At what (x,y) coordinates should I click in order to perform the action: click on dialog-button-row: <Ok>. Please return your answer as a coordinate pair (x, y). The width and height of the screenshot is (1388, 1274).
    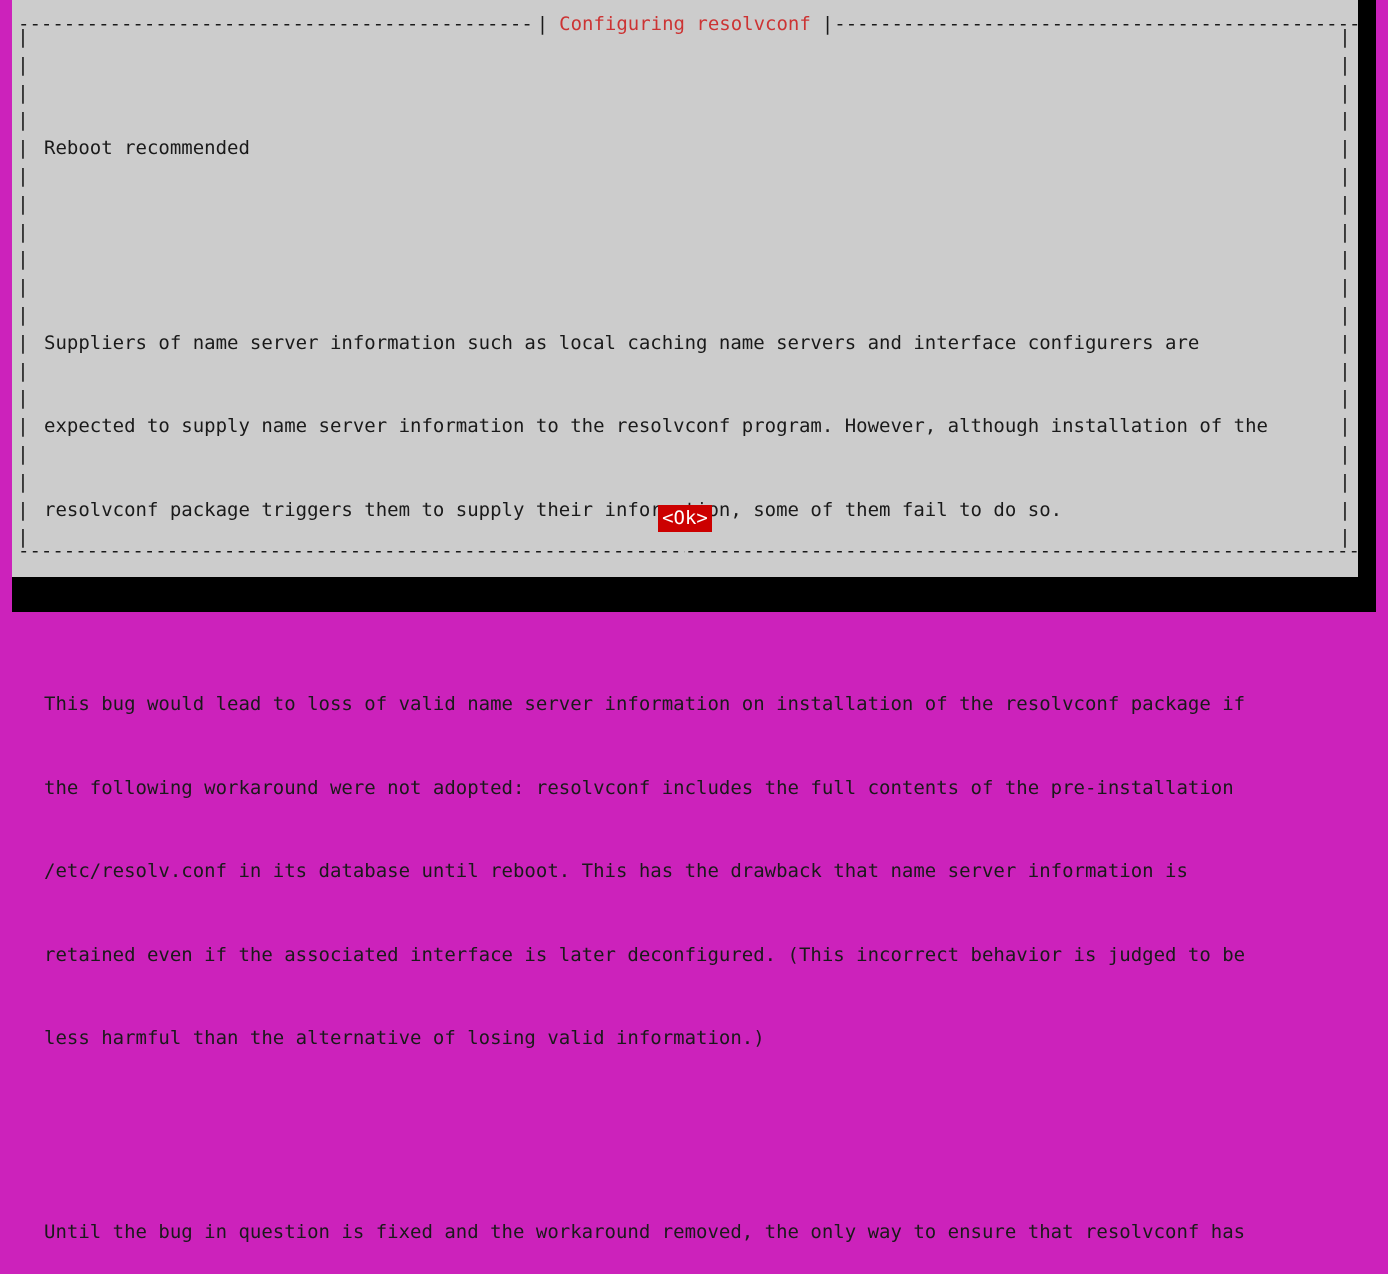
    Looking at the image, I should click on (685, 519).